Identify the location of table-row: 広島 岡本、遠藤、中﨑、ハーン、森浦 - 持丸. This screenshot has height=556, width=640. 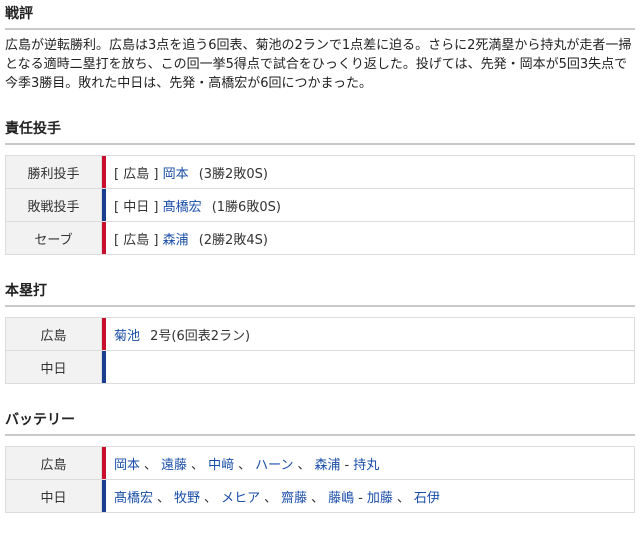
(320, 463).